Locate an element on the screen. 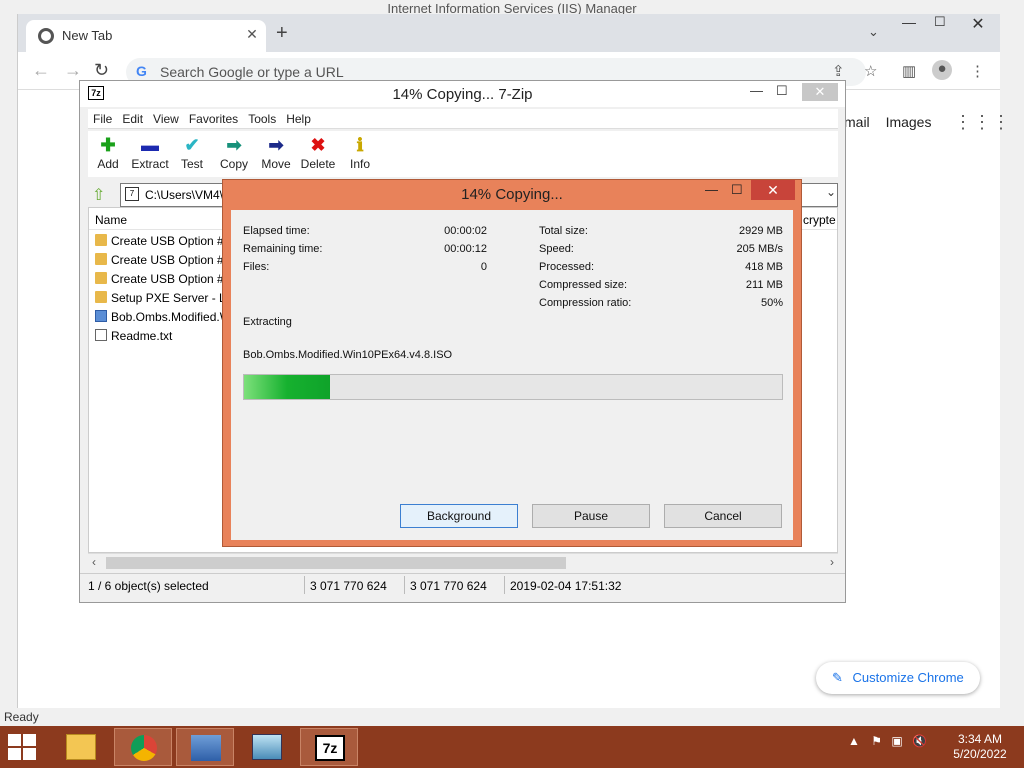 This screenshot has height=768, width=1024. compressed-size-label: Compressed size: is located at coordinates (583, 285).